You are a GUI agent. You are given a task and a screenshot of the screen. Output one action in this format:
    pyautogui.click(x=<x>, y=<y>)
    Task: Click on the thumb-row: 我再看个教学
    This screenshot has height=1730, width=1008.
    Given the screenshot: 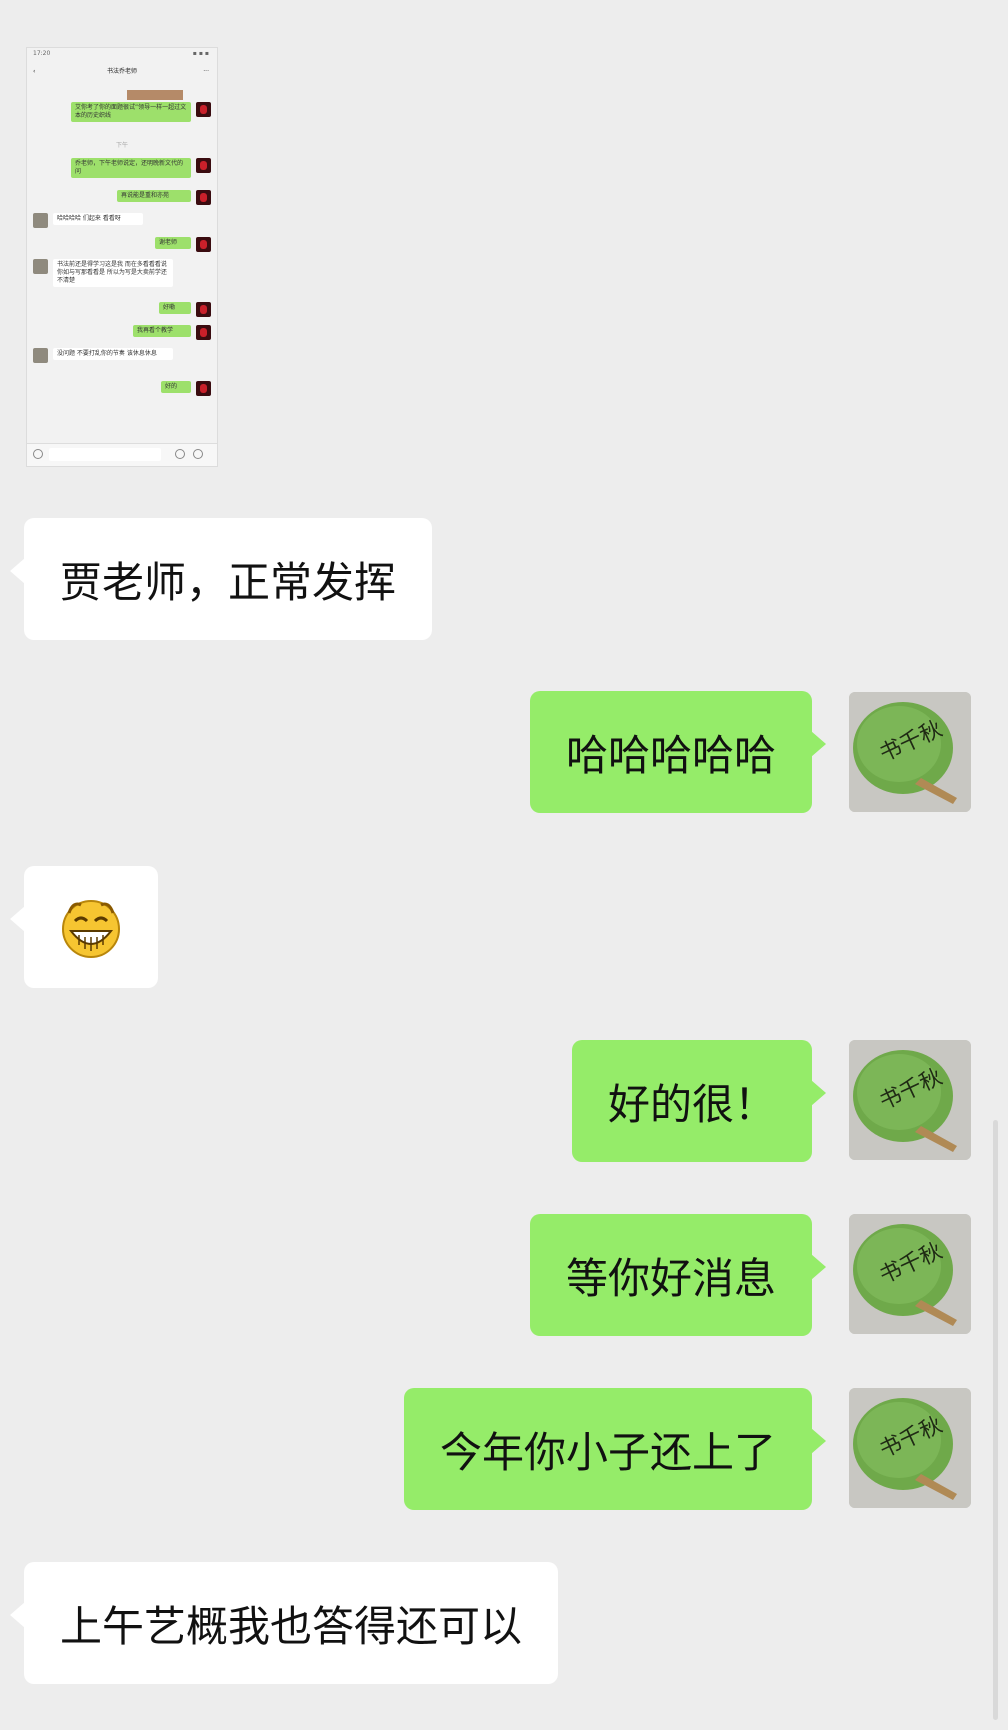 What is the action you would take?
    pyautogui.click(x=122, y=334)
    